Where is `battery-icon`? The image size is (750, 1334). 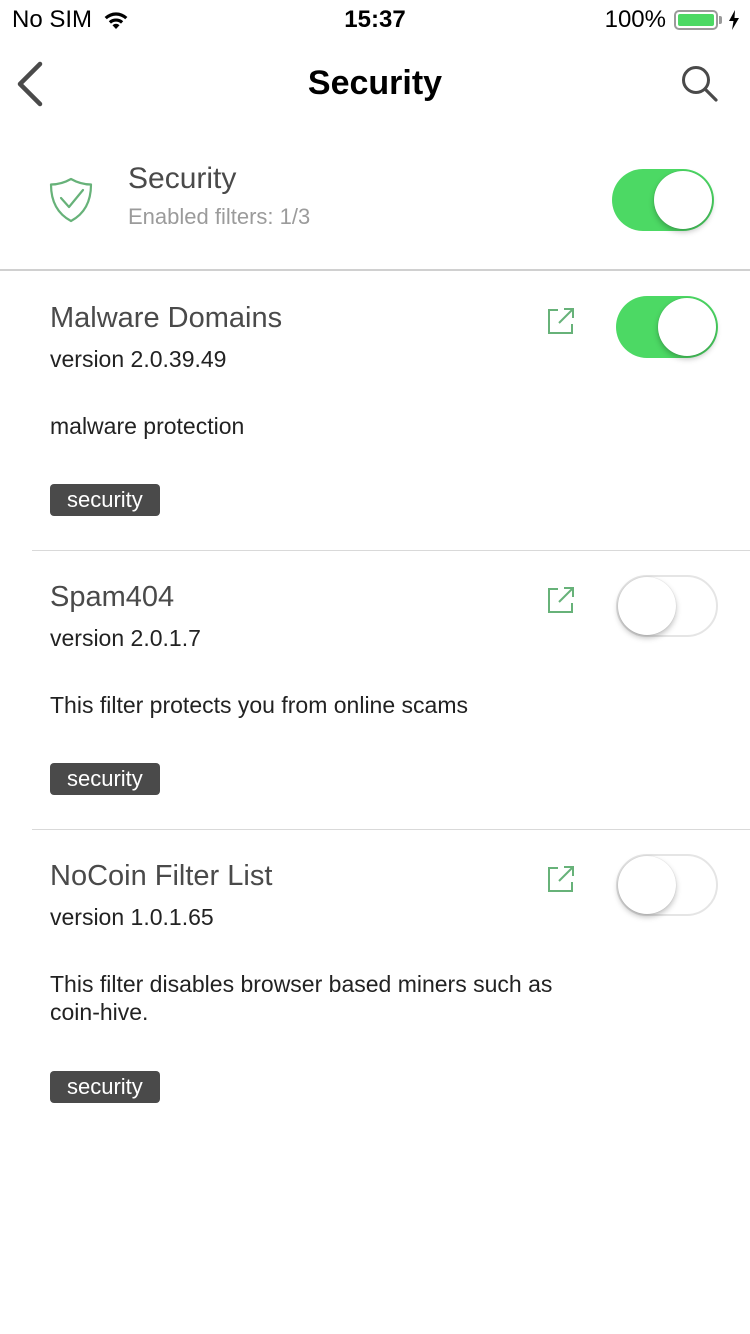 battery-icon is located at coordinates (696, 20).